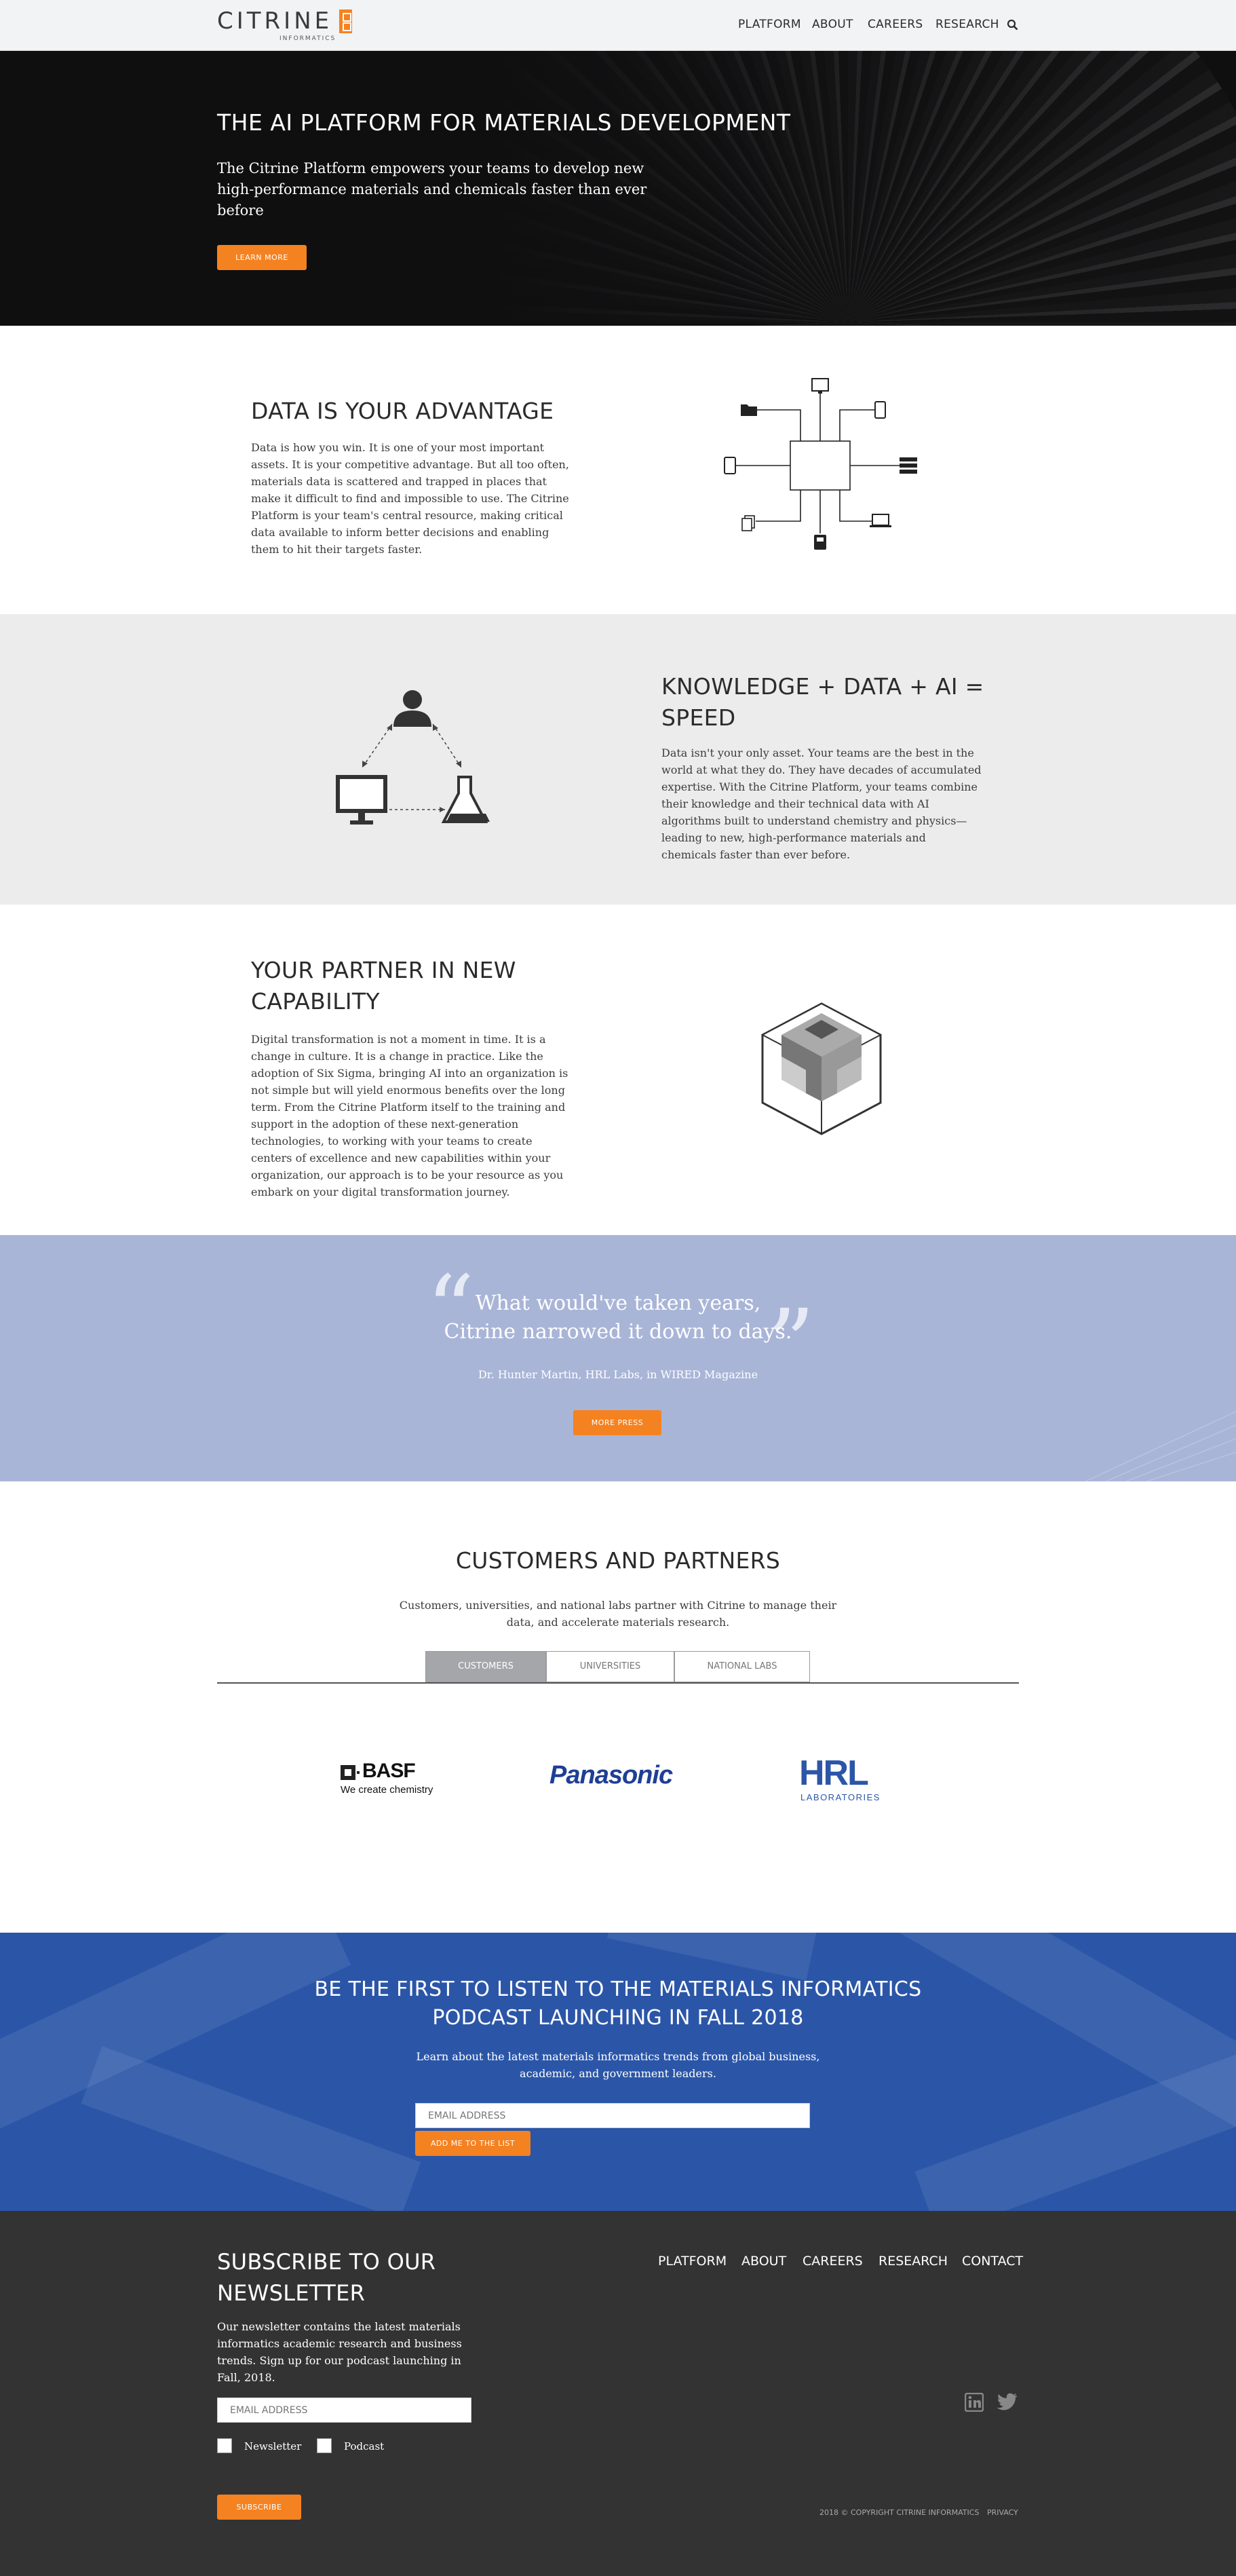  I want to click on podcast-checkbox-label: Podcast, so click(365, 2446).